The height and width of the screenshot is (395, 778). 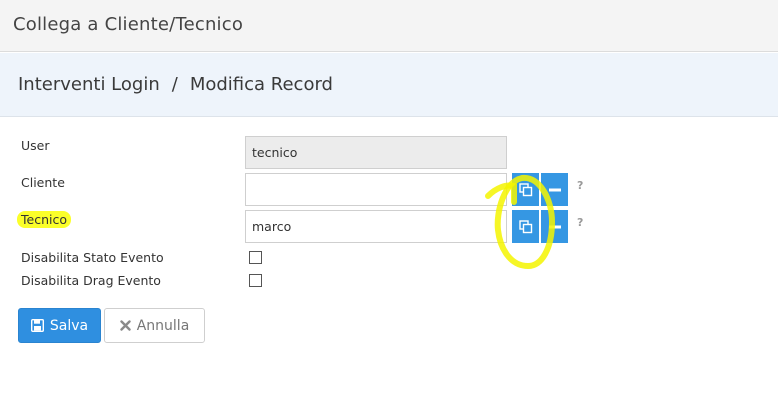 I want to click on tecnico-label-text: Tecnico, so click(x=44, y=219).